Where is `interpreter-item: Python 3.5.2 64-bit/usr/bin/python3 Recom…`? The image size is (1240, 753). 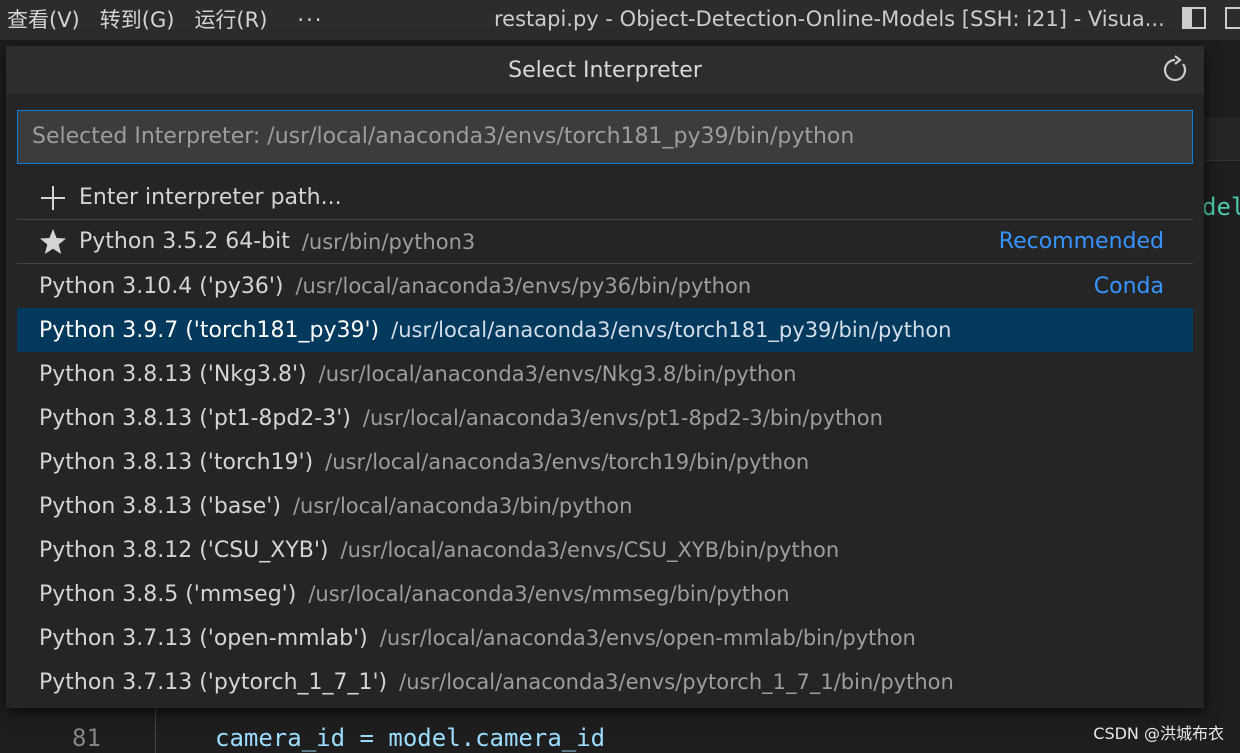
interpreter-item: Python 3.5.2 64-bit/usr/bin/python3 Recom… is located at coordinates (605, 242).